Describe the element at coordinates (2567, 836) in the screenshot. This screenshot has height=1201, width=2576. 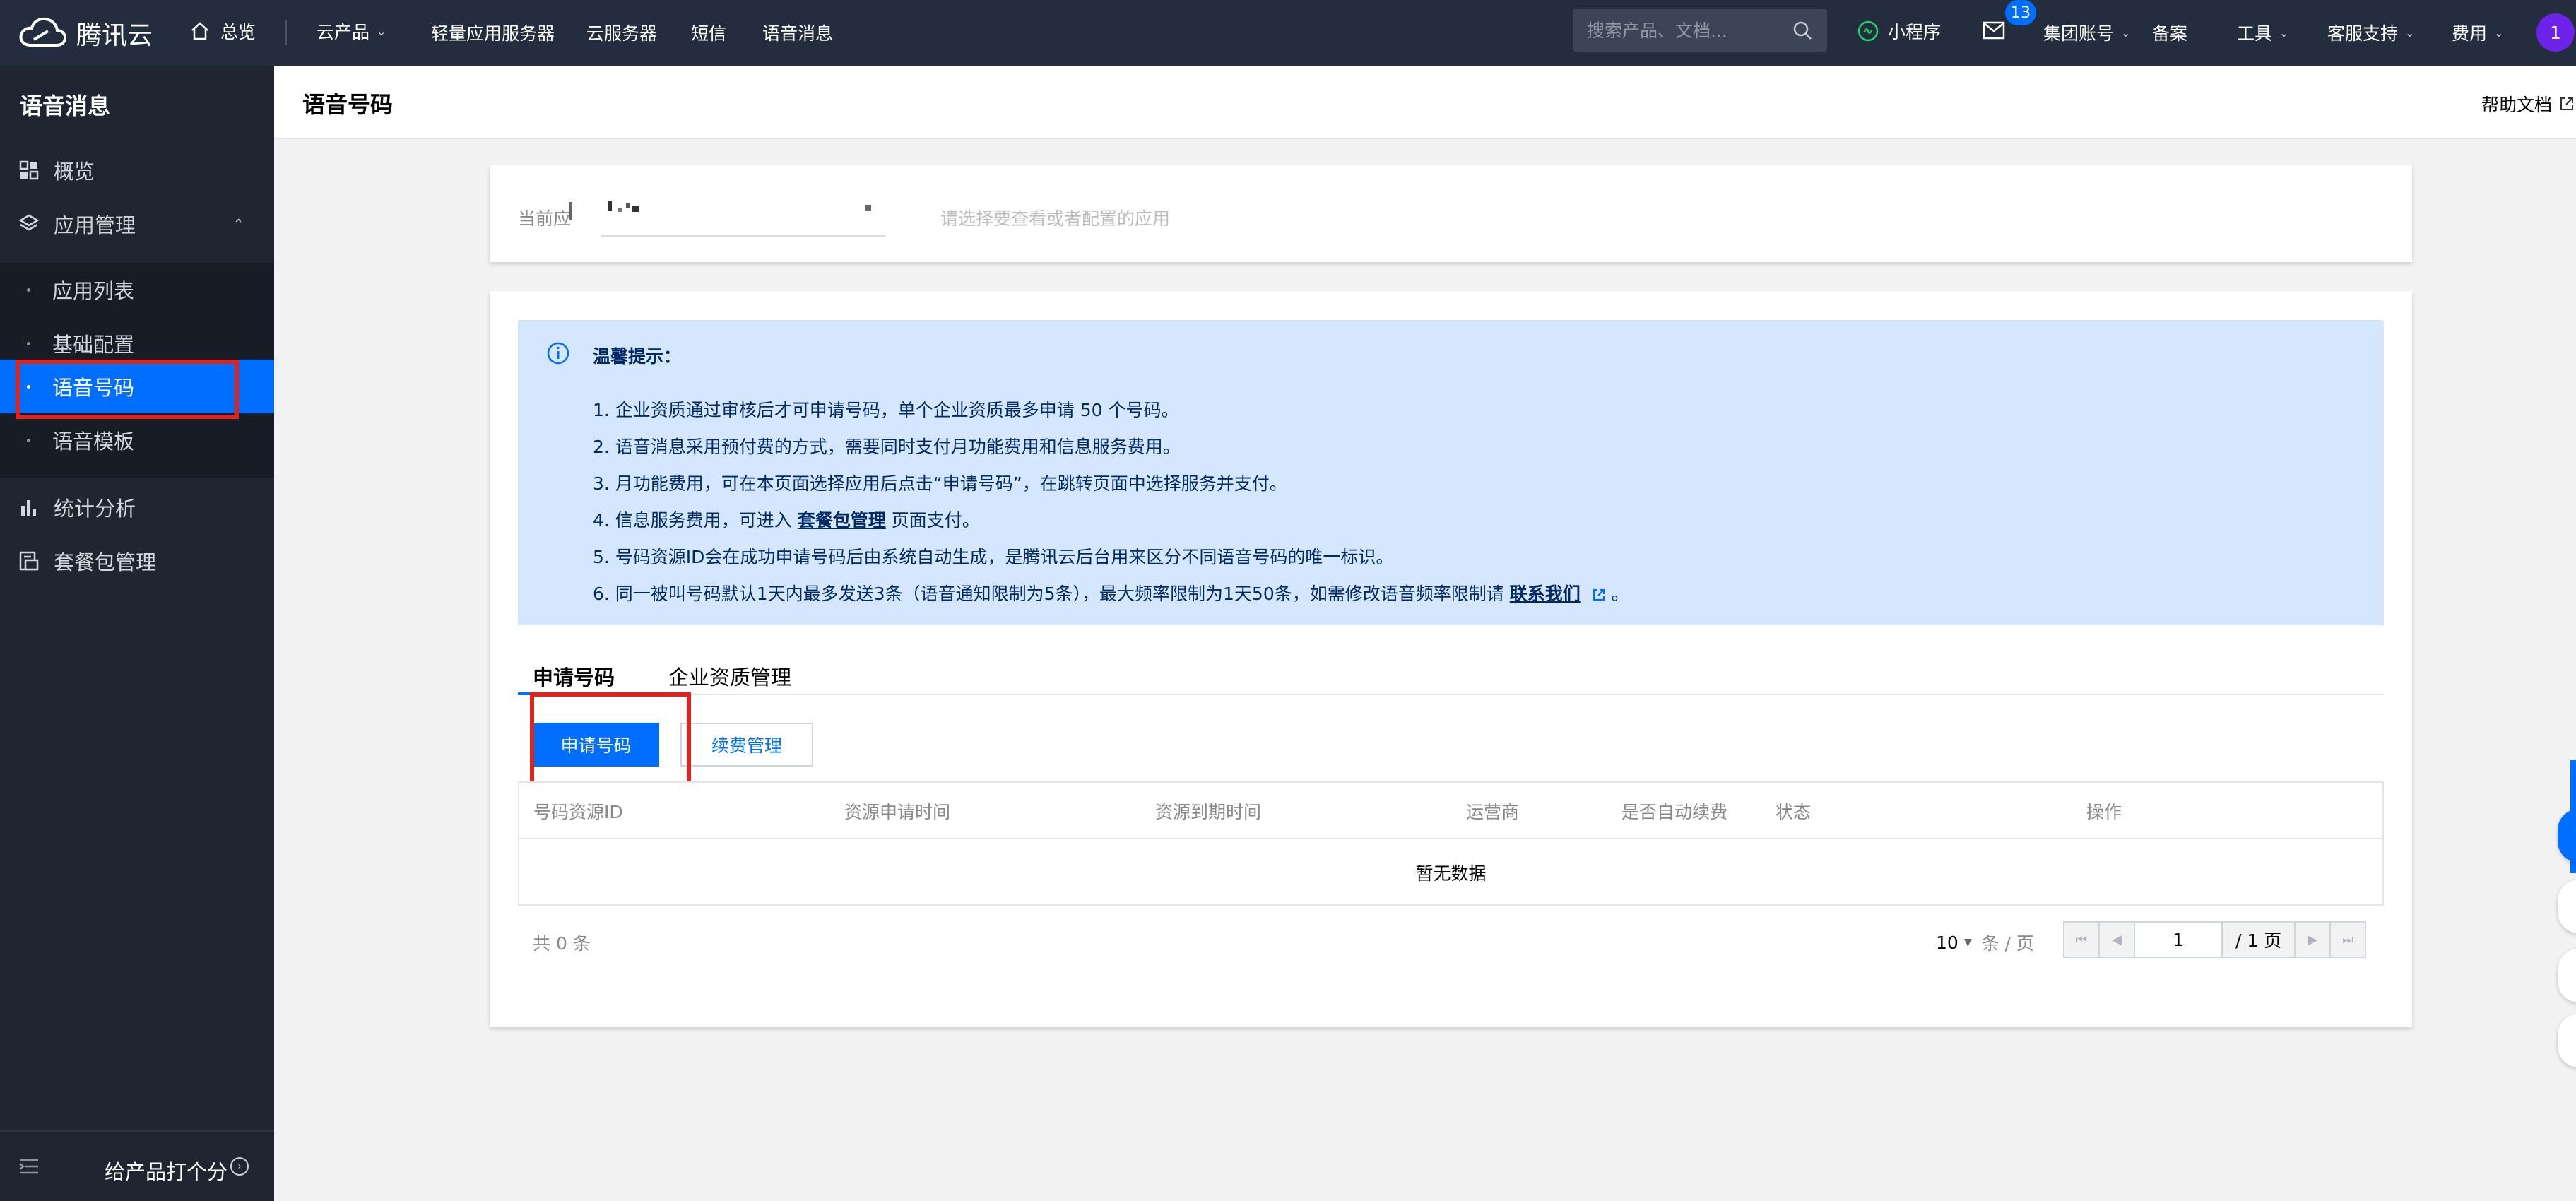
I see `chat-float-button` at that location.